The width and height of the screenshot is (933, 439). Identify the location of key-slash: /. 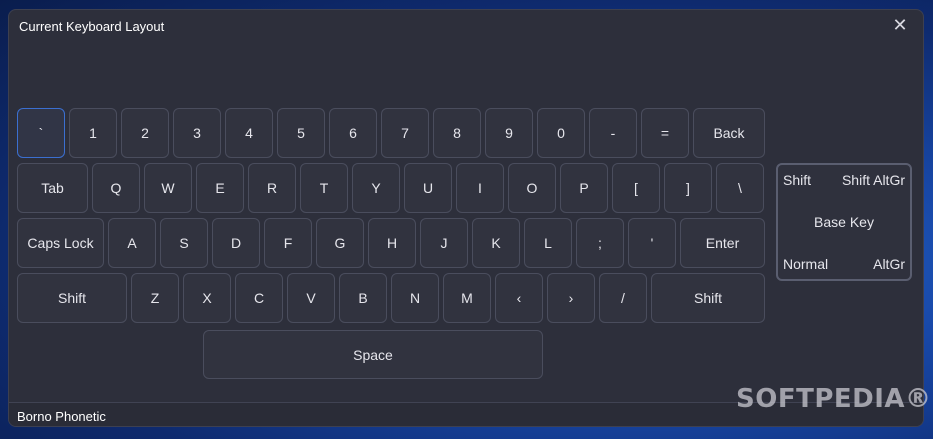
(623, 298).